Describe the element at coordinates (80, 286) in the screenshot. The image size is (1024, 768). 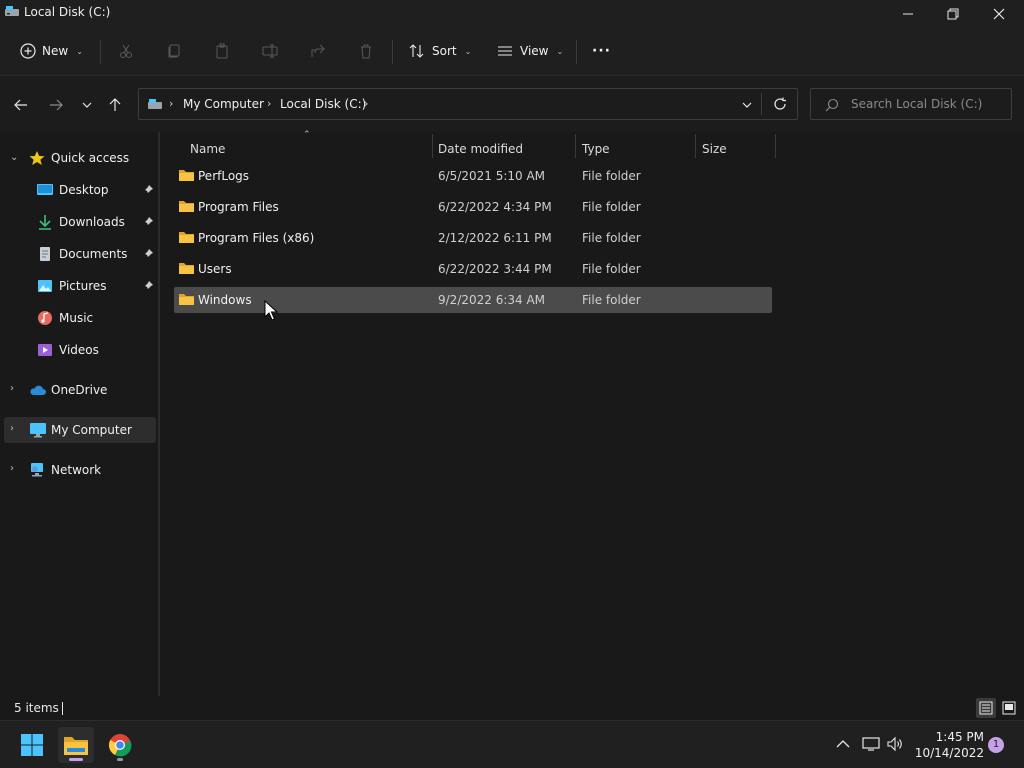
I see `sidebar-item-pictures: Pictures` at that location.